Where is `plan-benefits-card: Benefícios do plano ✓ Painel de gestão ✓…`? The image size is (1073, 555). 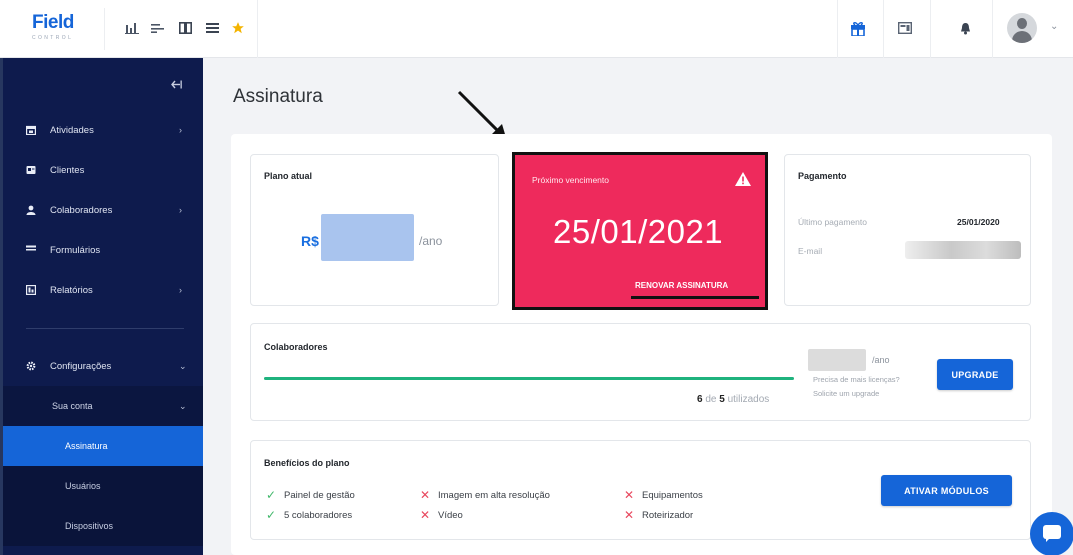 plan-benefits-card: Benefícios do plano ✓ Painel de gestão ✓… is located at coordinates (640, 490).